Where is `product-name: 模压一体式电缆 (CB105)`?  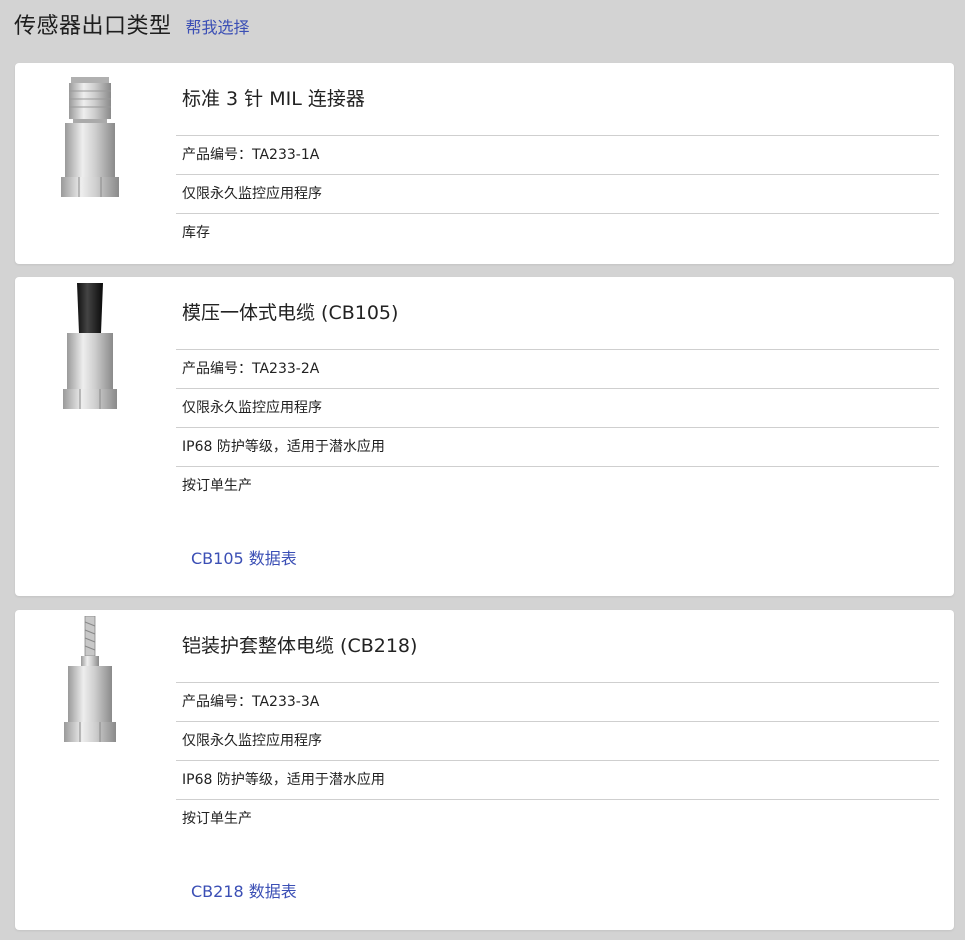
product-name: 模压一体式电缆 (CB105) is located at coordinates (290, 313).